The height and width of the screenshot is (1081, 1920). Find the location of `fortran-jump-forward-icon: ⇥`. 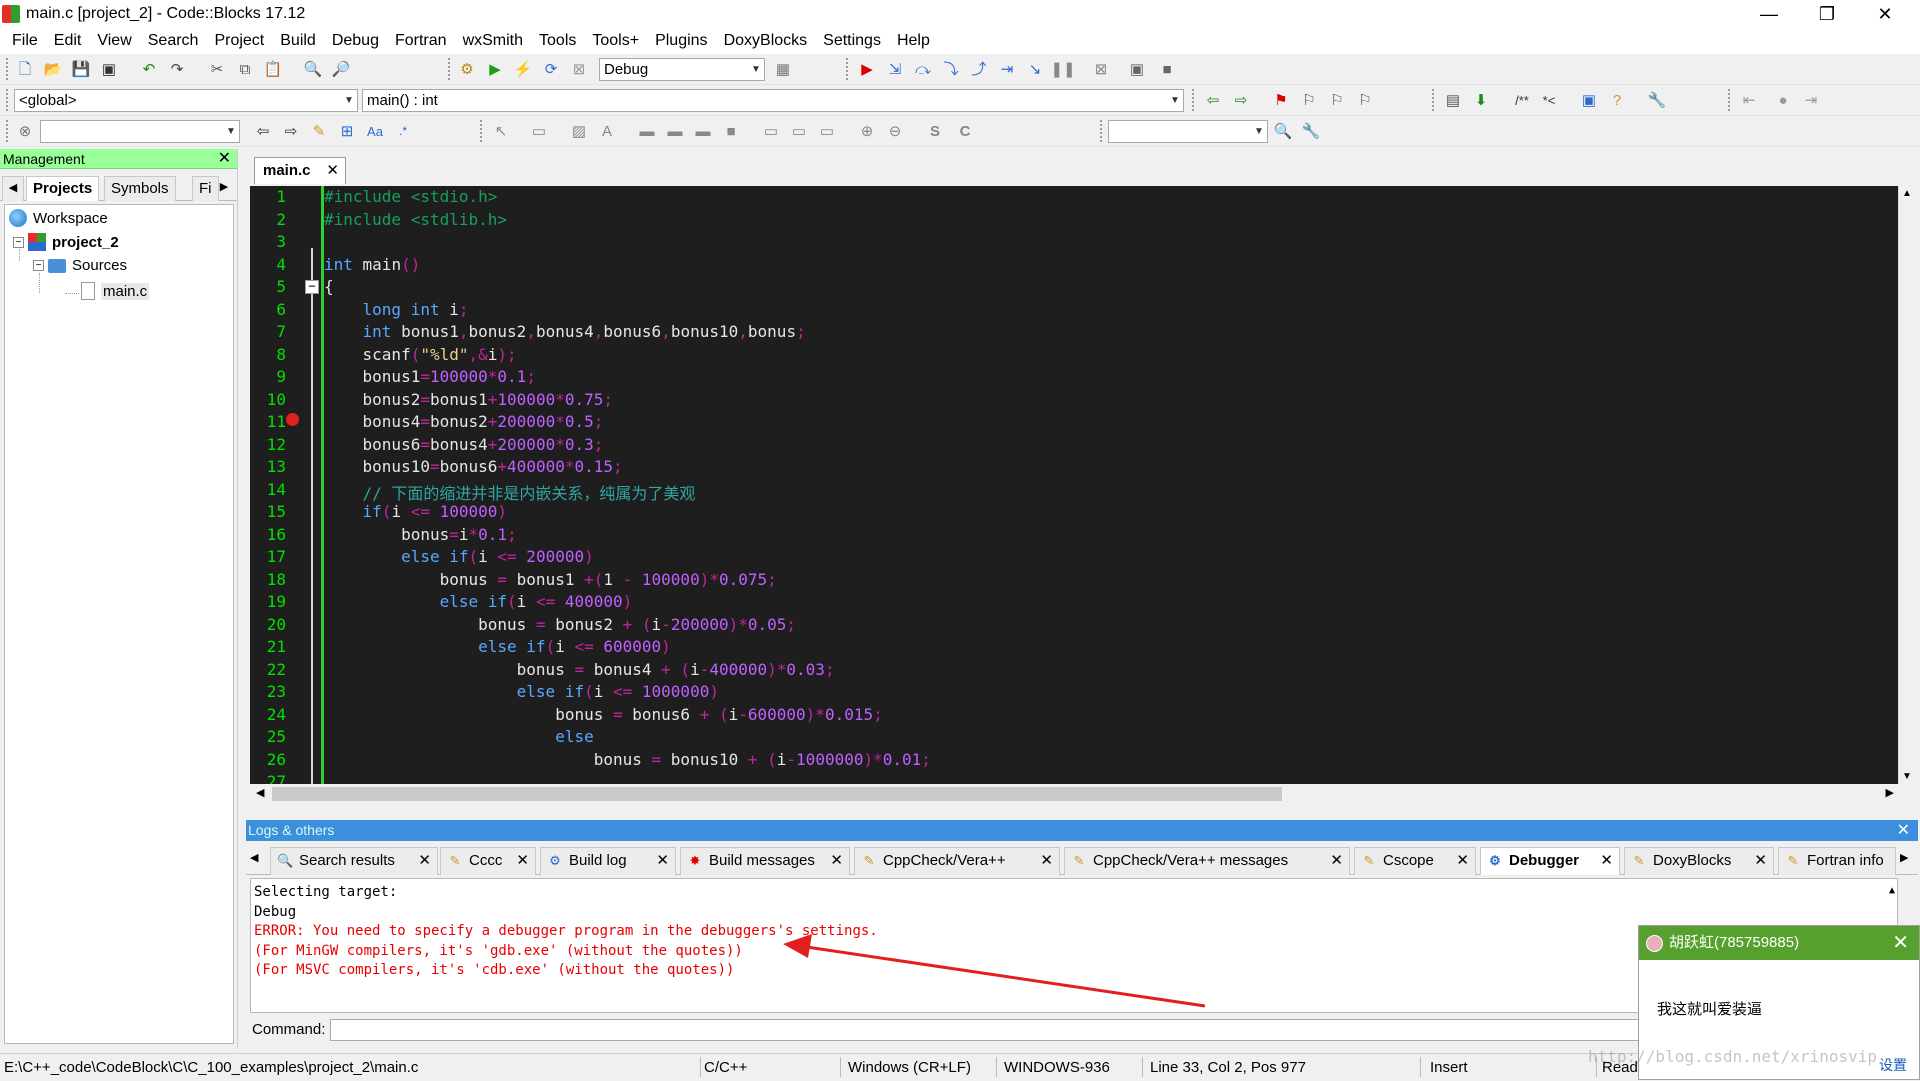

fortran-jump-forward-icon: ⇥ is located at coordinates (1811, 100).